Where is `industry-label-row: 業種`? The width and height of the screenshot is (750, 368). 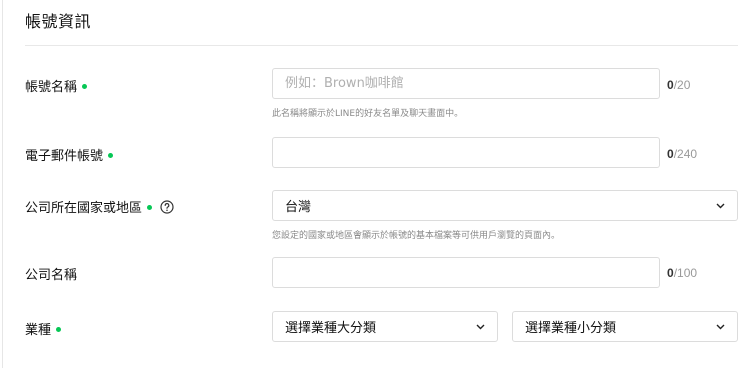
industry-label-row: 業種 is located at coordinates (43, 328).